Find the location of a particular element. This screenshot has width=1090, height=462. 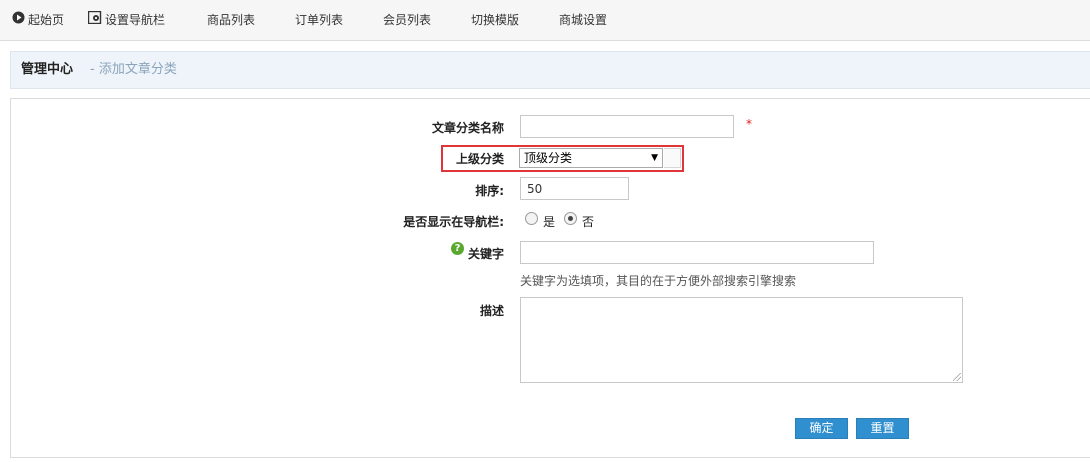

sort-input is located at coordinates (574, 188).